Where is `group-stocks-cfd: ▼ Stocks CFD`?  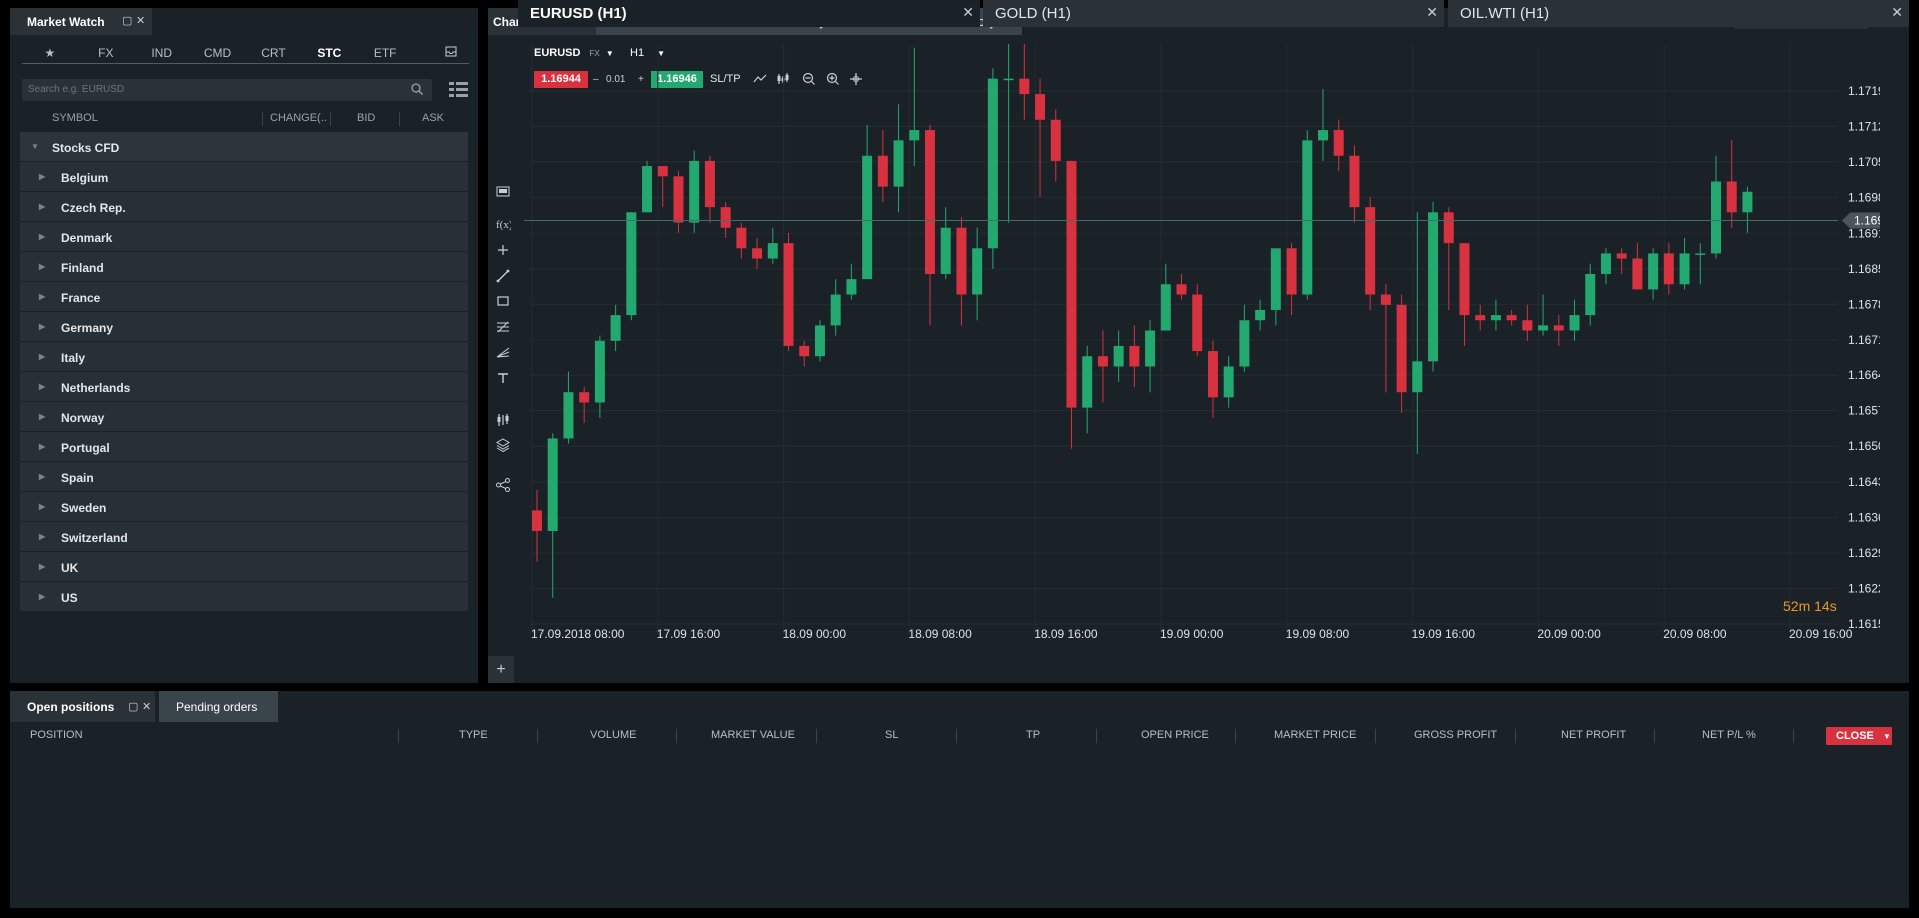
group-stocks-cfd: ▼ Stocks CFD is located at coordinates (244, 147).